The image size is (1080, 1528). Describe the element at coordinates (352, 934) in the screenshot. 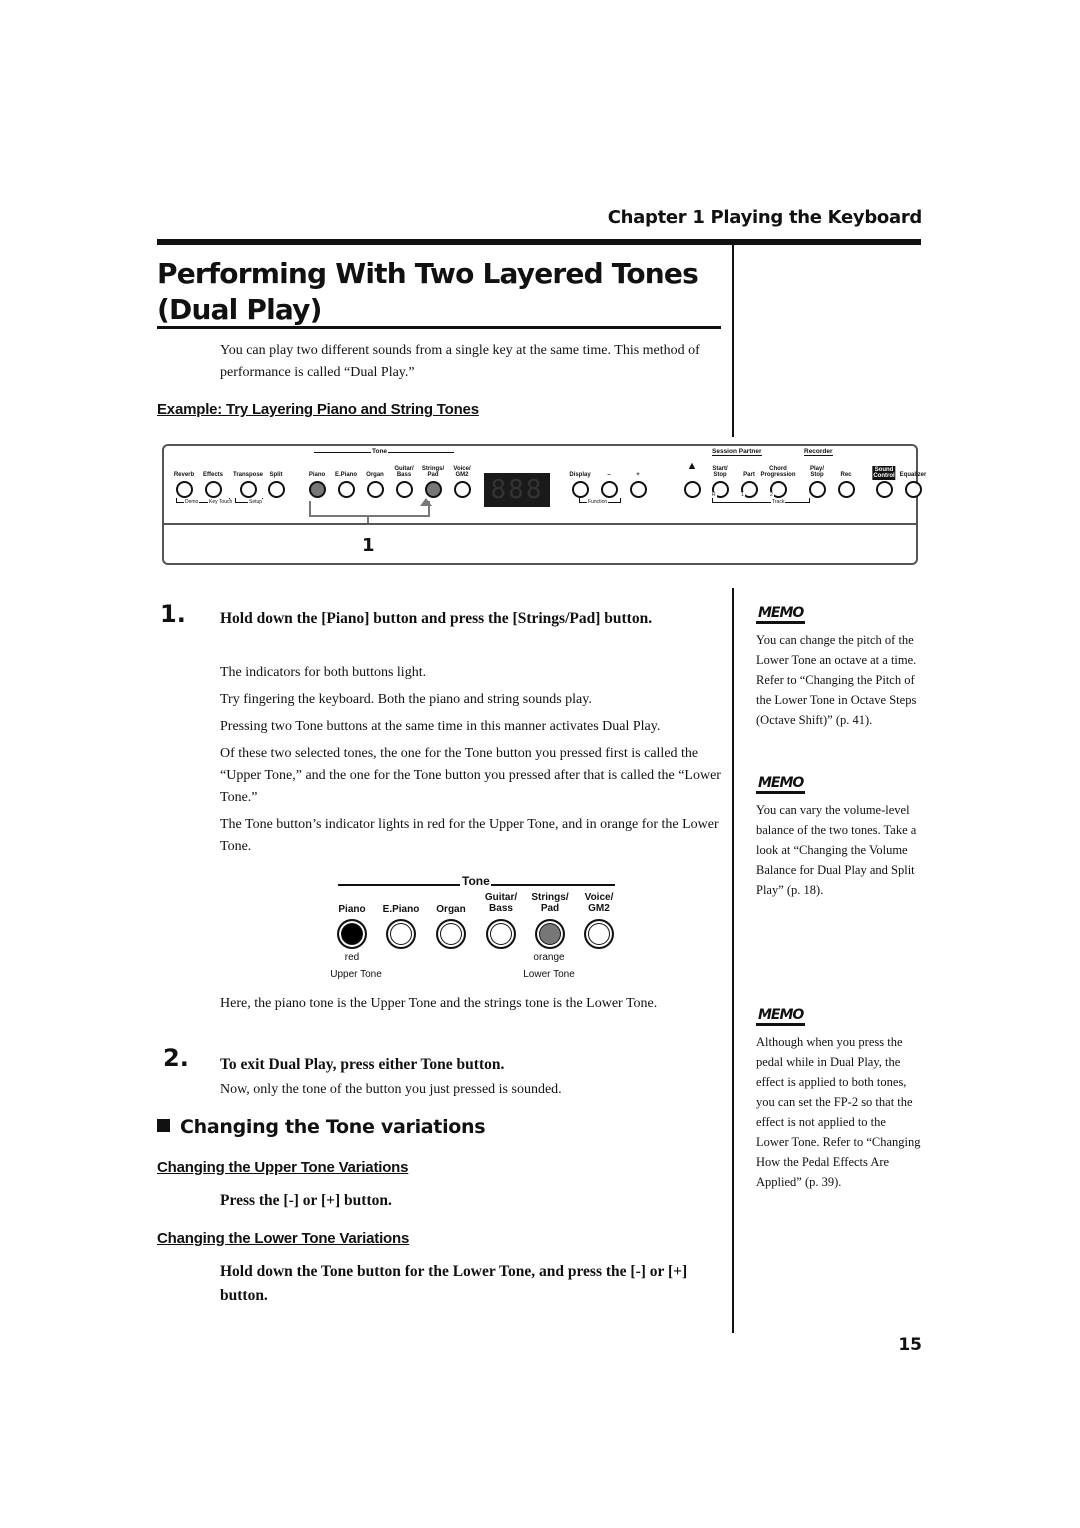

I see `tone-figure-button-piano` at that location.